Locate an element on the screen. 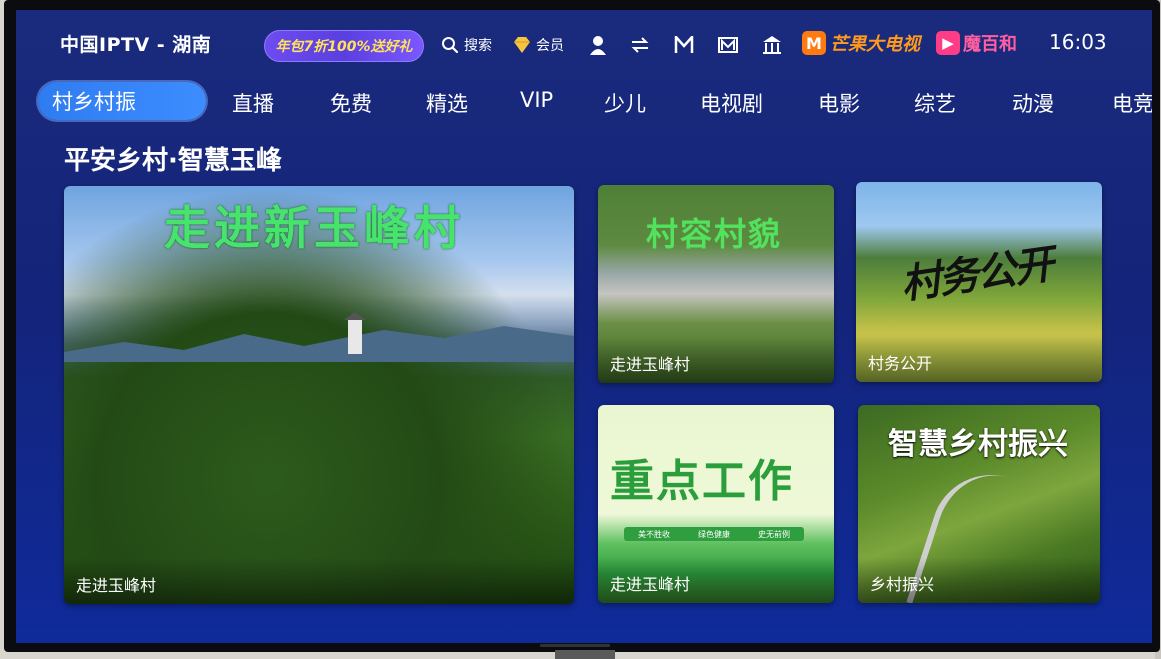 Image resolution: width=1161 pixels, height=659 pixels. tab-variety: 综艺 is located at coordinates (935, 103).